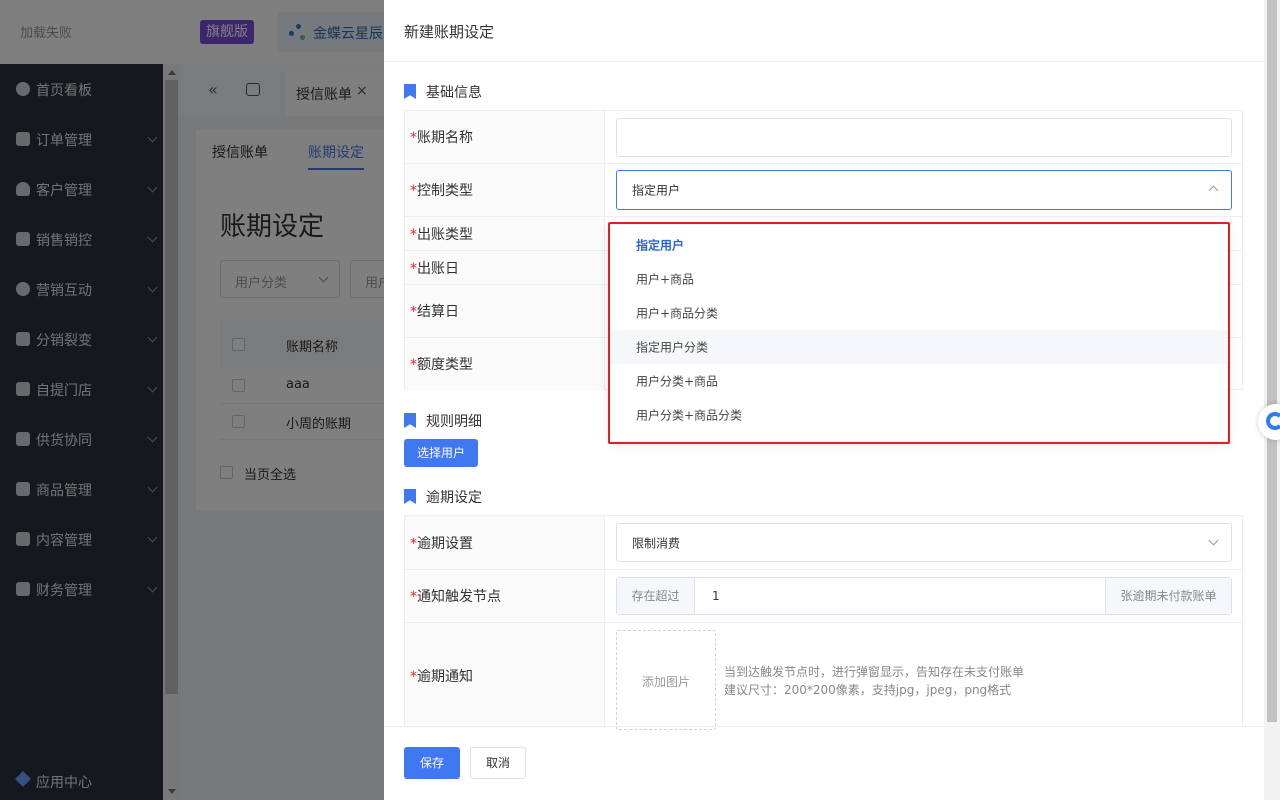 The height and width of the screenshot is (800, 1280). I want to click on assistant-icon, so click(1273, 421).